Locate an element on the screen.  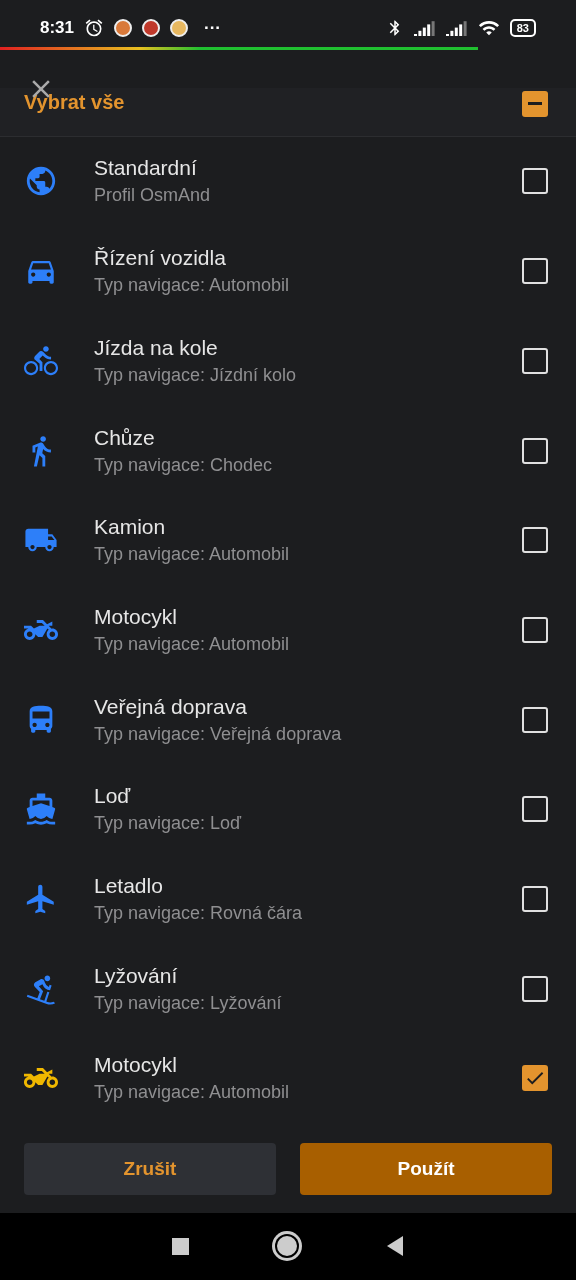
alarm-icon is located at coordinates (94, 28).